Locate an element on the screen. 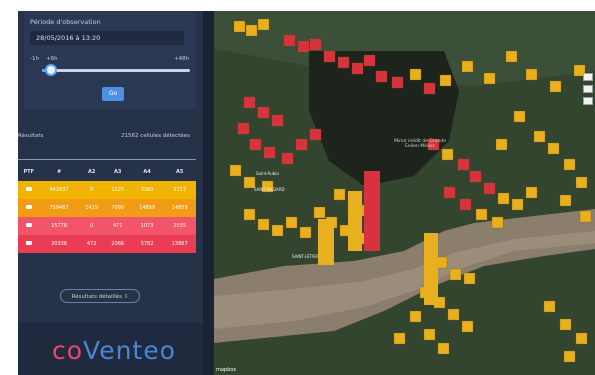 The height and width of the screenshot is (375, 595). time-slider is located at coordinates (116, 70).